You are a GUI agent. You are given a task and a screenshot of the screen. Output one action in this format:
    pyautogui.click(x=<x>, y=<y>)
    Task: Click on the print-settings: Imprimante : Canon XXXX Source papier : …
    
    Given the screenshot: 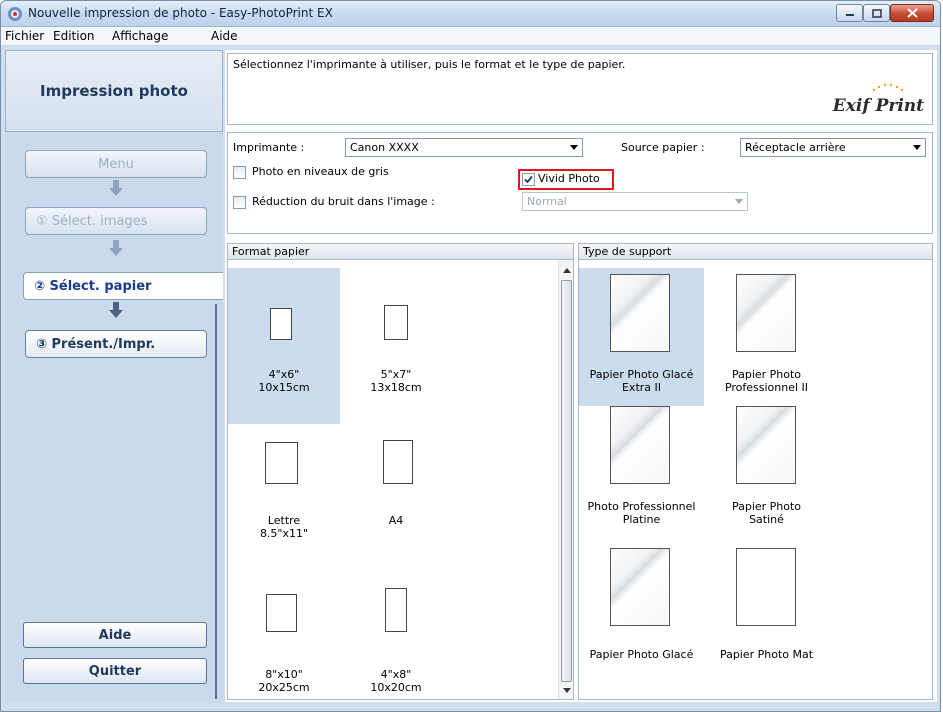 What is the action you would take?
    pyautogui.click(x=580, y=183)
    